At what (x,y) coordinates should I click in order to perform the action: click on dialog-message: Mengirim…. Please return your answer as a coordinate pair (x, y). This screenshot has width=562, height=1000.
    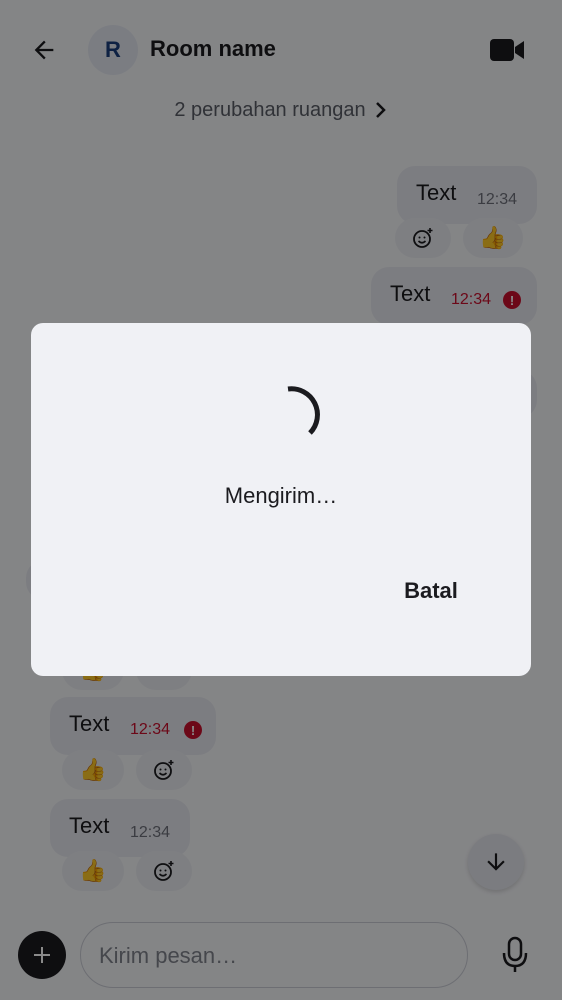
    Looking at the image, I should click on (281, 495).